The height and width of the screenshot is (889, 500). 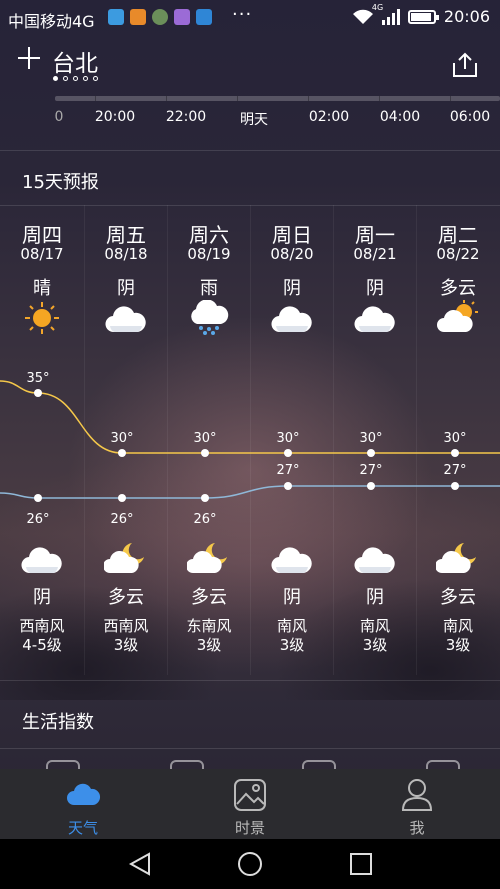 What do you see at coordinates (423, 16) in the screenshot?
I see `battery-icon` at bounding box center [423, 16].